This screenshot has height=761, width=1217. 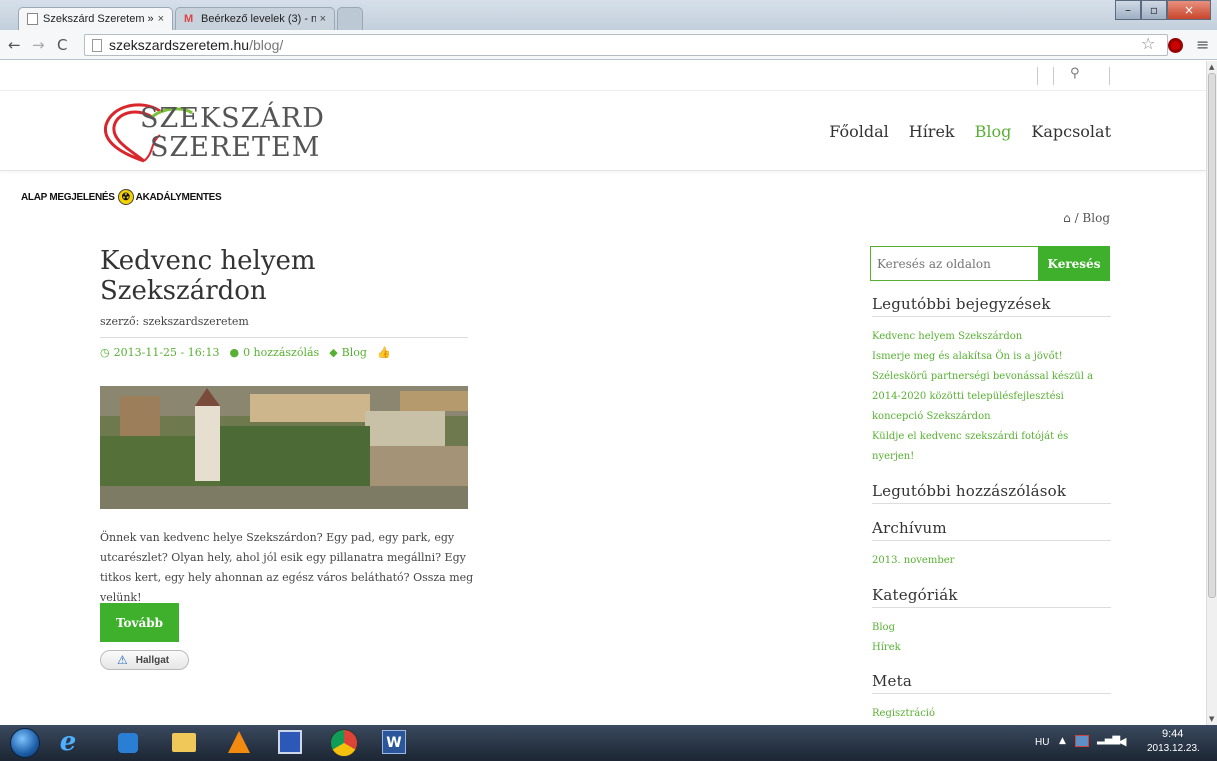 I want to click on sidebar-search: Keresés, so click(x=990, y=263).